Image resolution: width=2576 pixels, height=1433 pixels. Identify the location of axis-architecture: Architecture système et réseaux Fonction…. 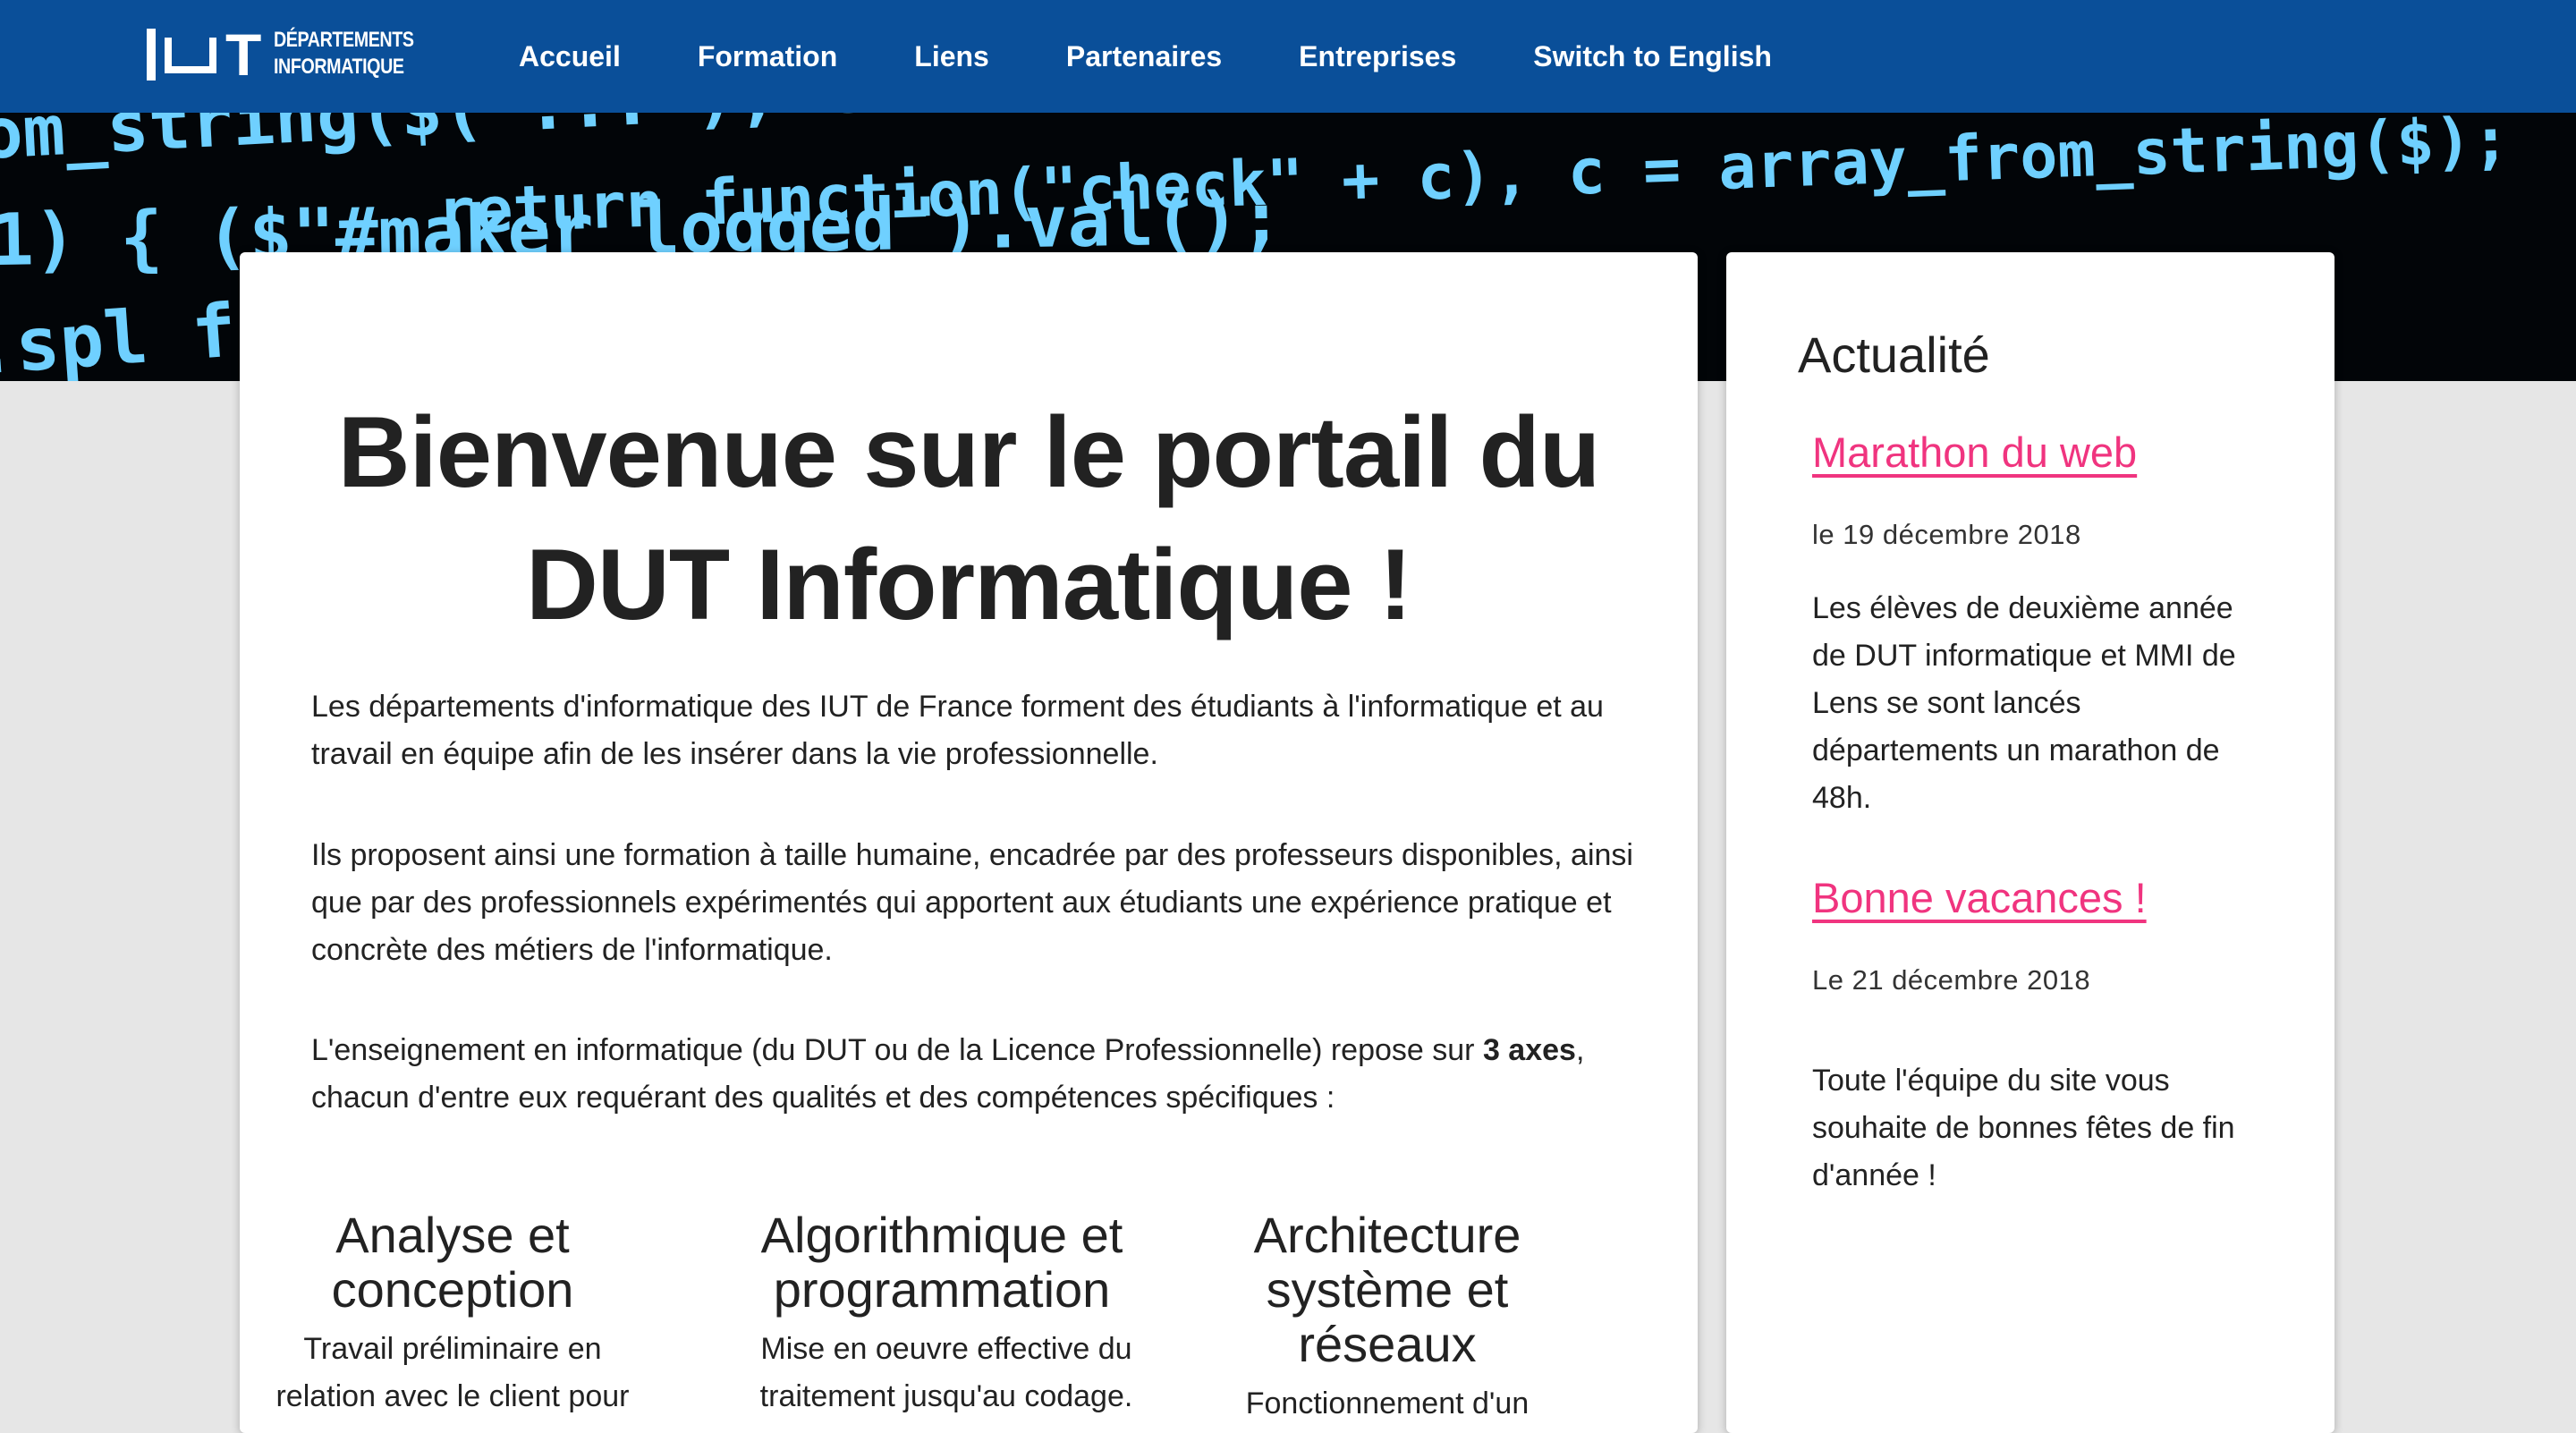
(1387, 1318).